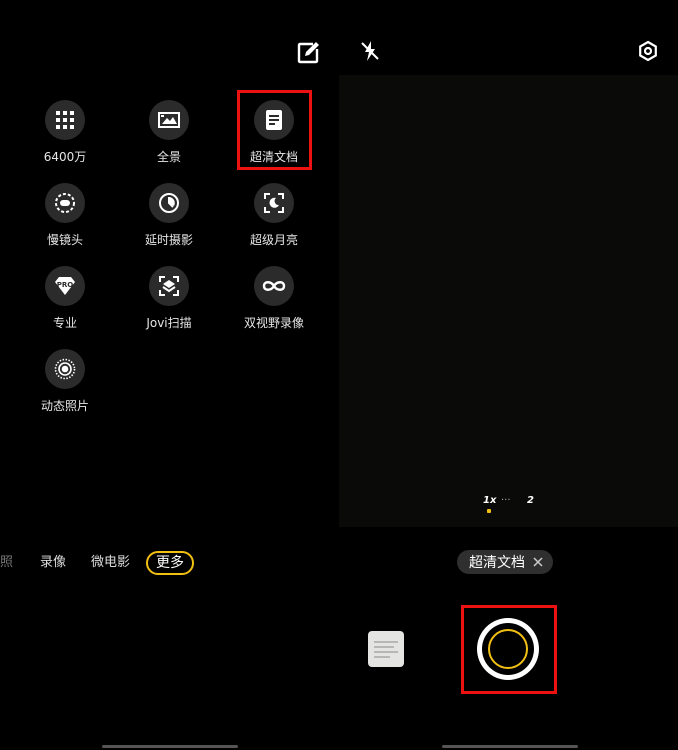  What do you see at coordinates (273, 157) in the screenshot?
I see `mode-label: 超清文档` at bounding box center [273, 157].